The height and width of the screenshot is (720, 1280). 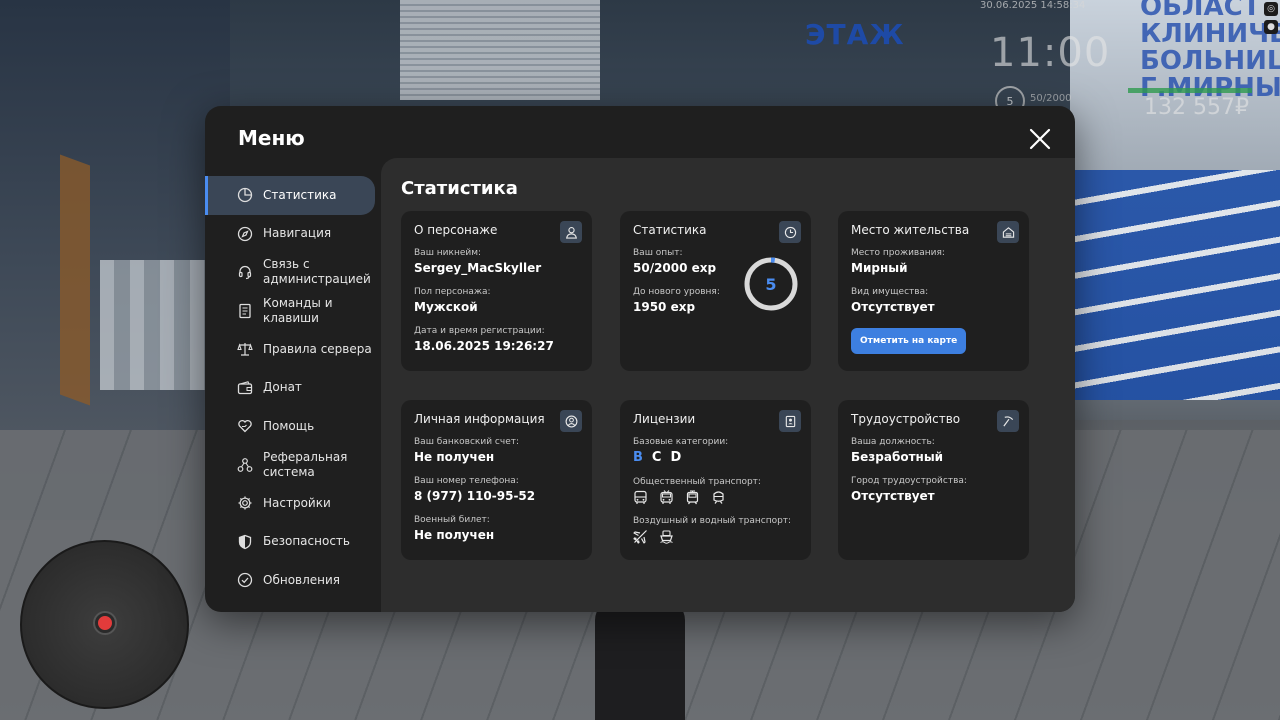 I want to click on card-title: Личная информация, so click(x=479, y=419).